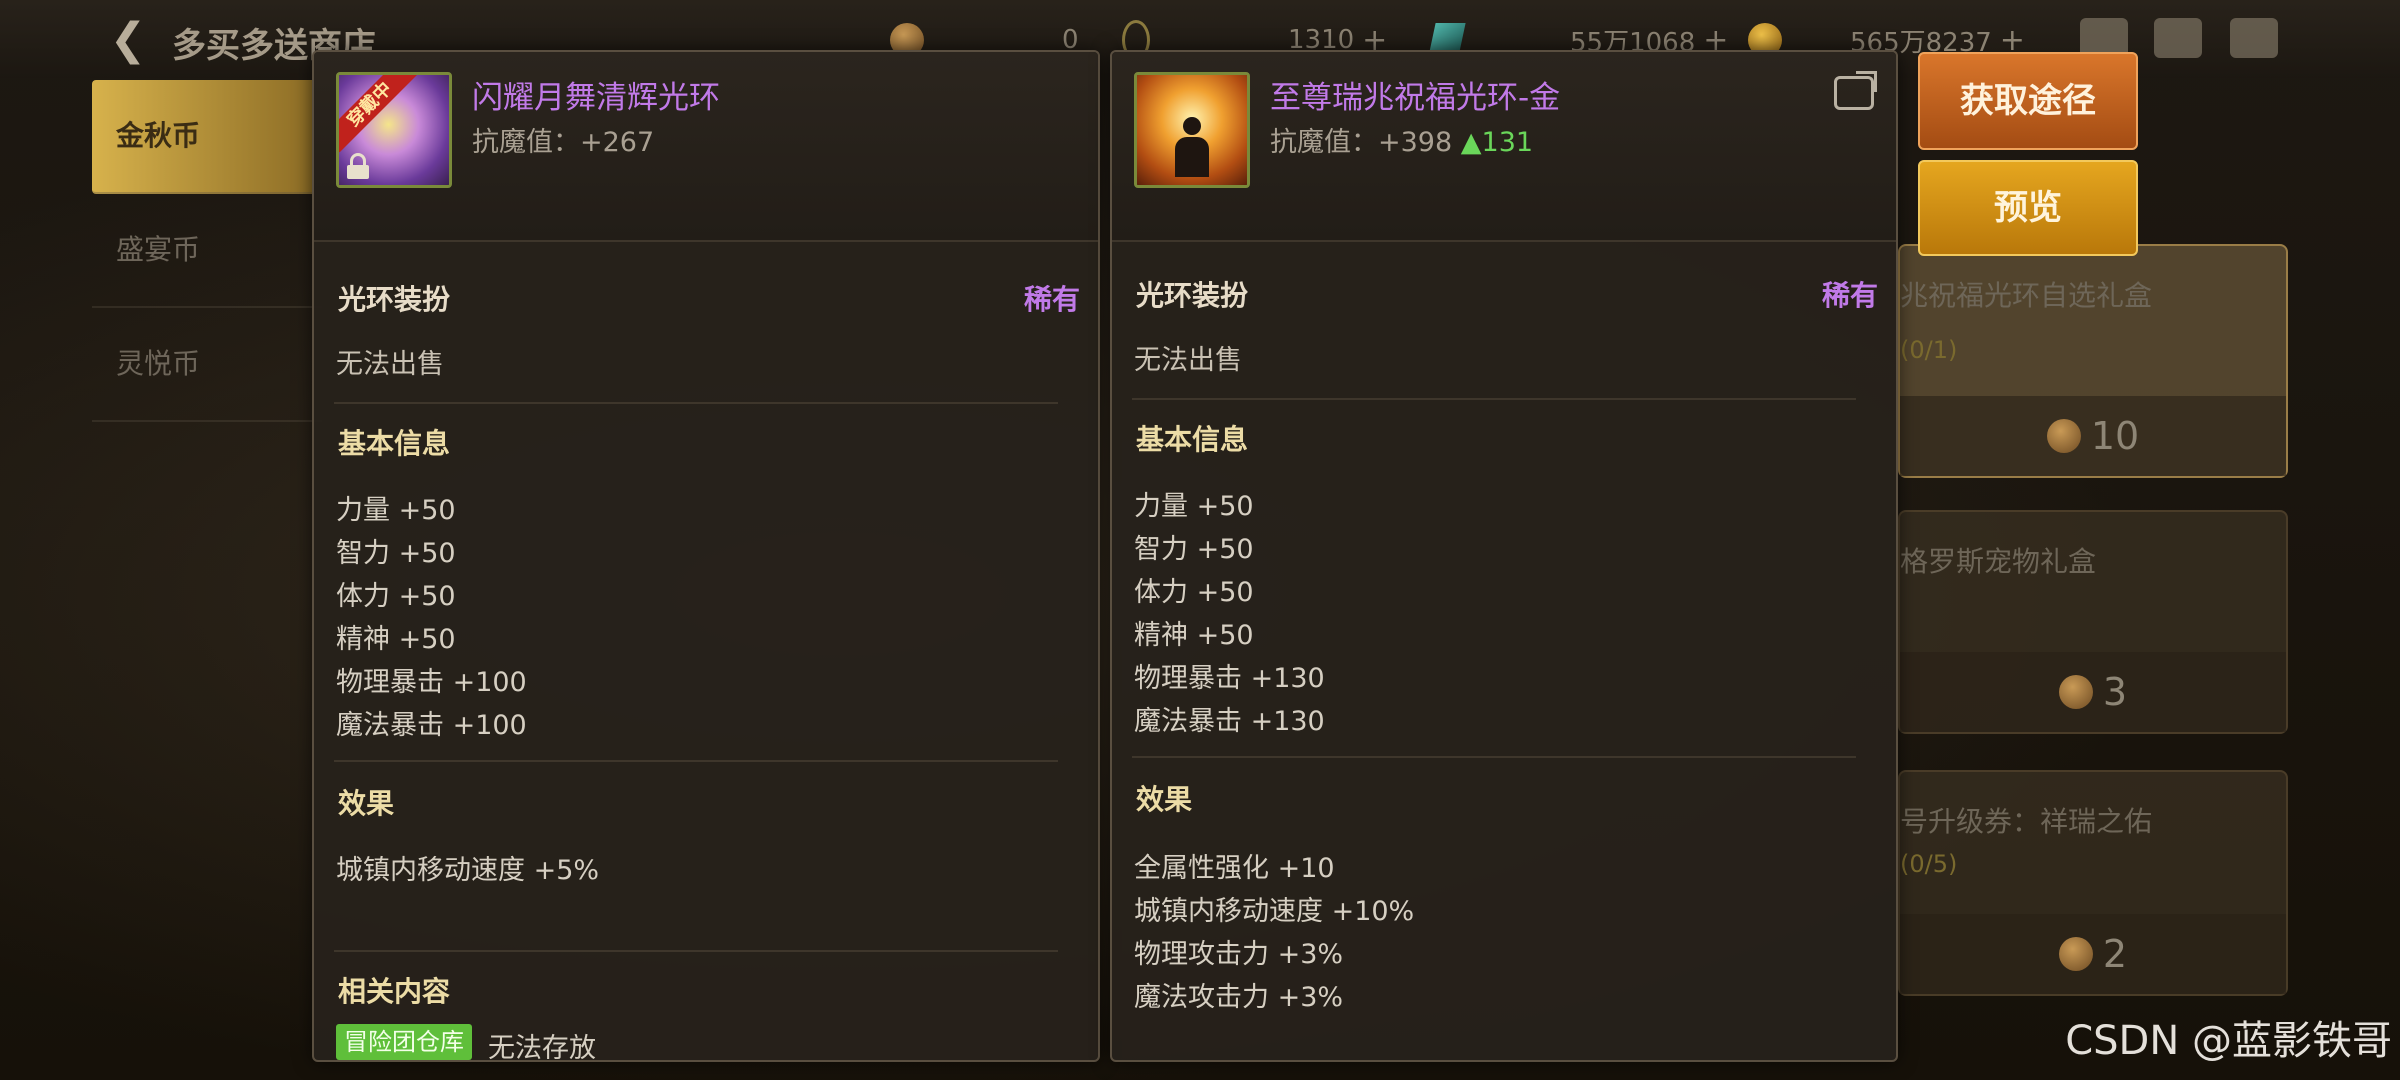 This screenshot has width=2400, height=1080. Describe the element at coordinates (2228, 1041) in the screenshot. I see `watermark: CSDN @蓝影铁哥` at that location.